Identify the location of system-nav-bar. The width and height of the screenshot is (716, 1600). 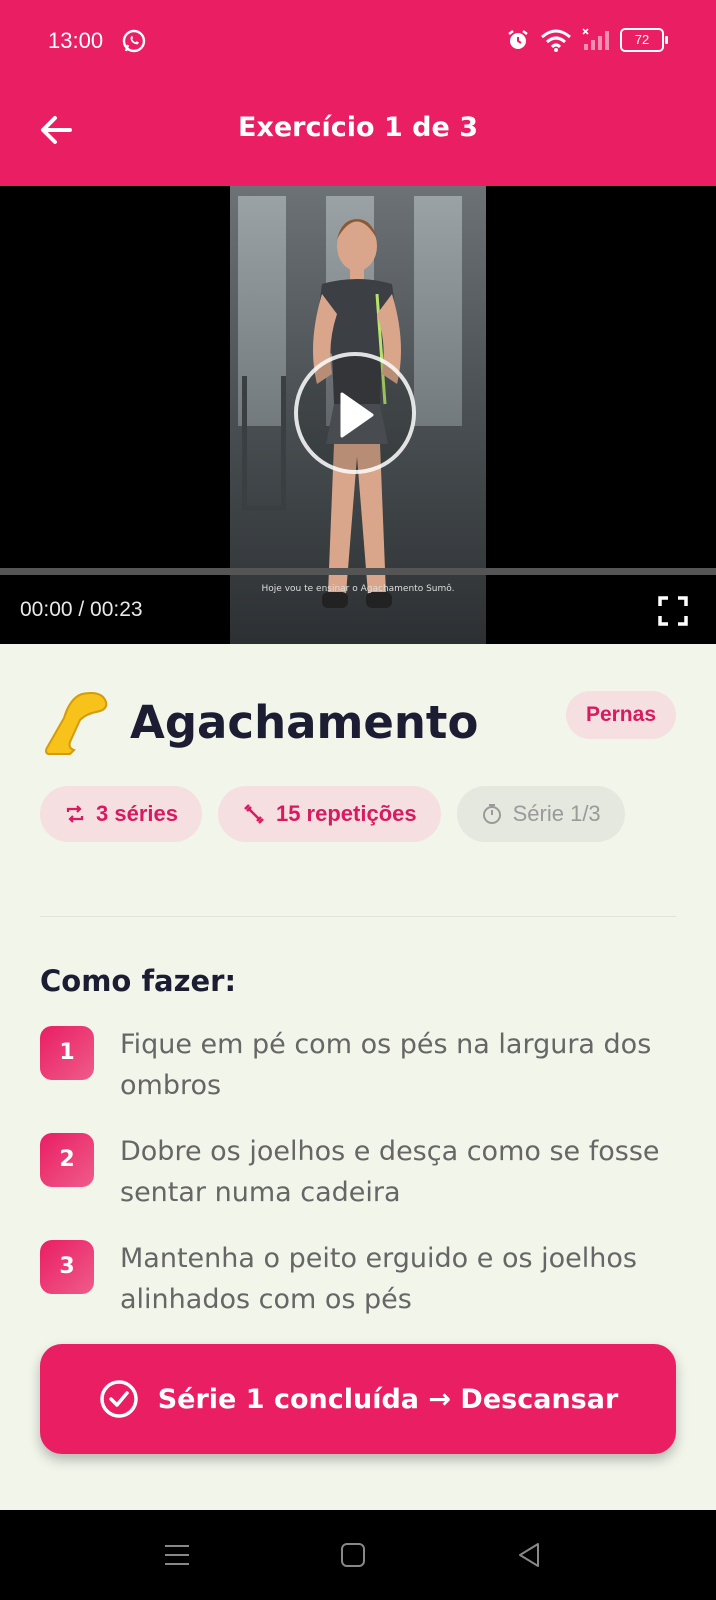
(358, 1555).